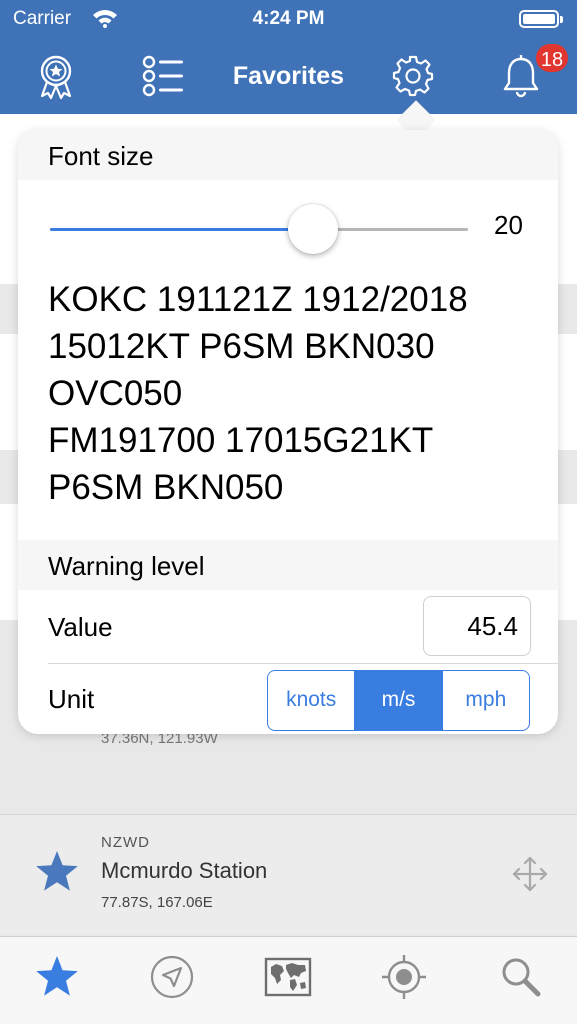 The height and width of the screenshot is (1024, 577). I want to click on row-divider, so click(303, 663).